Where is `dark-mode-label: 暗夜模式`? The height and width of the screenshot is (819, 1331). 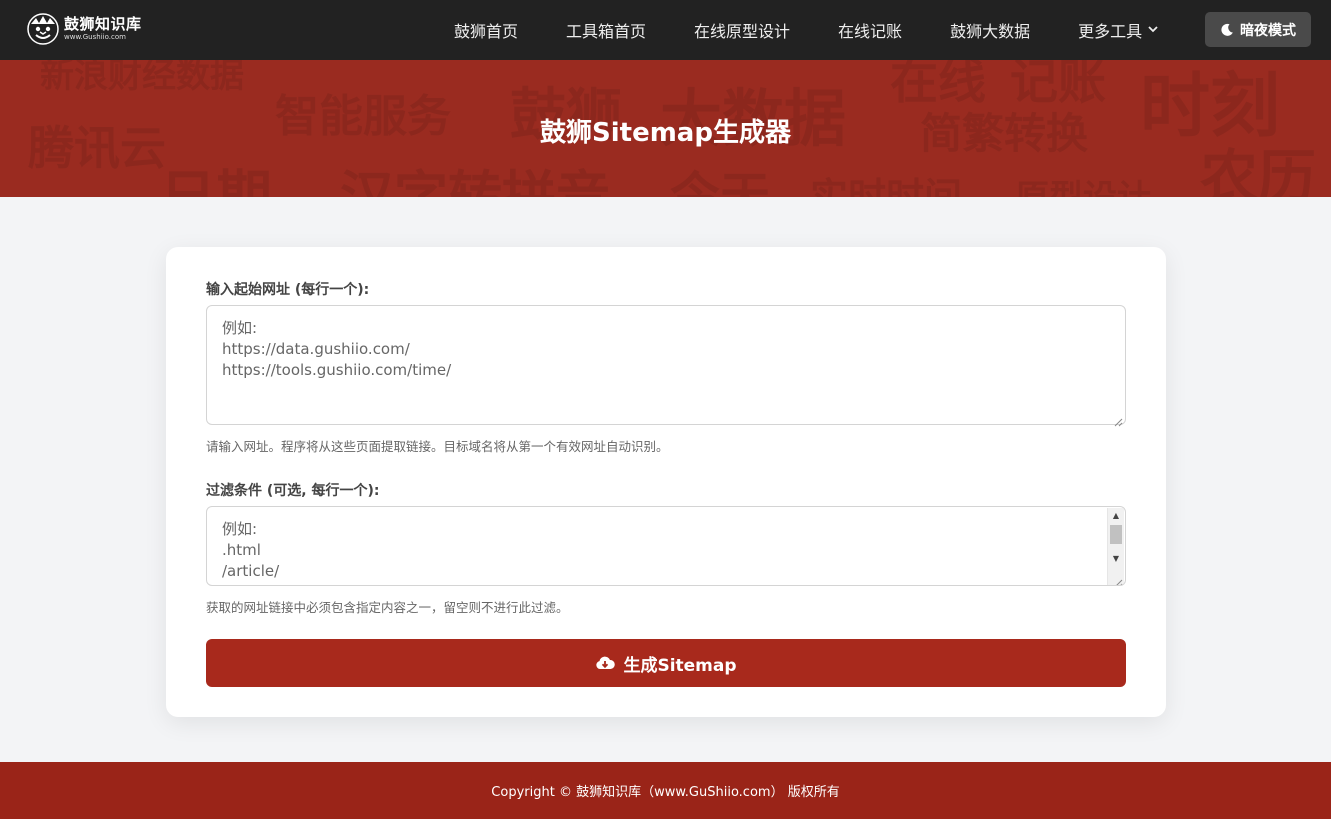
dark-mode-label: 暗夜模式 is located at coordinates (1268, 30).